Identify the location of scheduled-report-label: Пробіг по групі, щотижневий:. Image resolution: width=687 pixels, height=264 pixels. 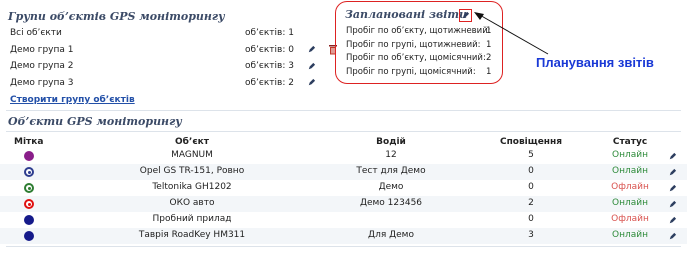
(413, 45).